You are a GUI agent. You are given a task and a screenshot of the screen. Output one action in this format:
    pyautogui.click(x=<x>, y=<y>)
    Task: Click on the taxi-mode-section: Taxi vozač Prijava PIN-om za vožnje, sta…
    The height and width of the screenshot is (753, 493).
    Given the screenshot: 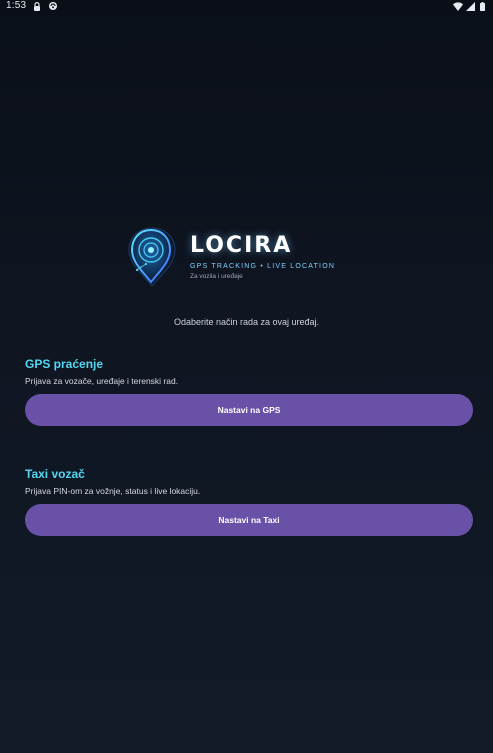 What is the action you would take?
    pyautogui.click(x=249, y=501)
    